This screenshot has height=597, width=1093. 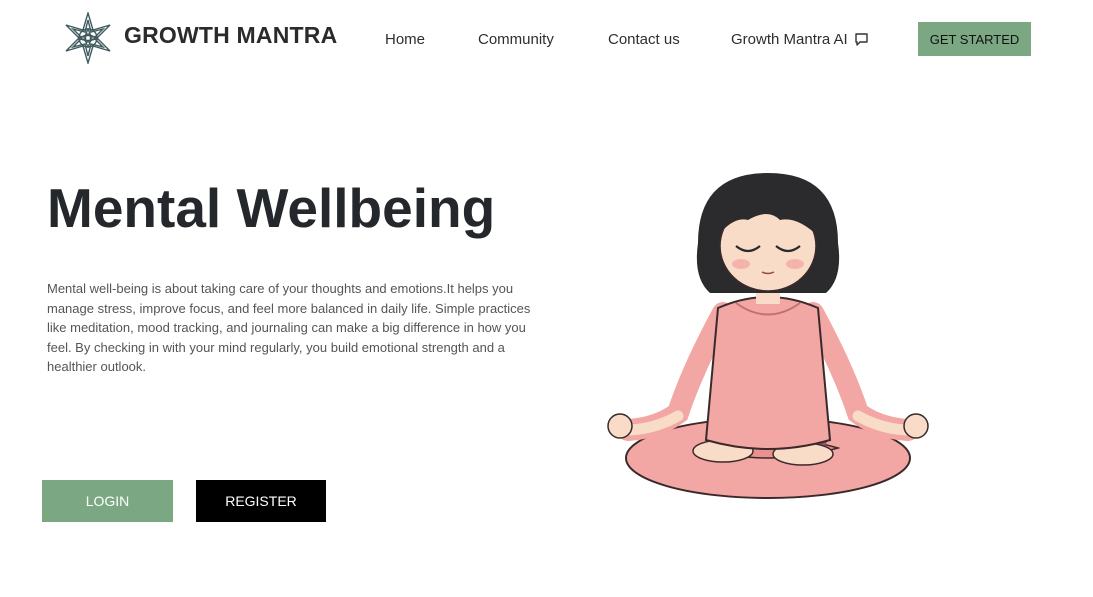 I want to click on nav-growth-mantra-ai: Growth Mantra AI, so click(x=800, y=39).